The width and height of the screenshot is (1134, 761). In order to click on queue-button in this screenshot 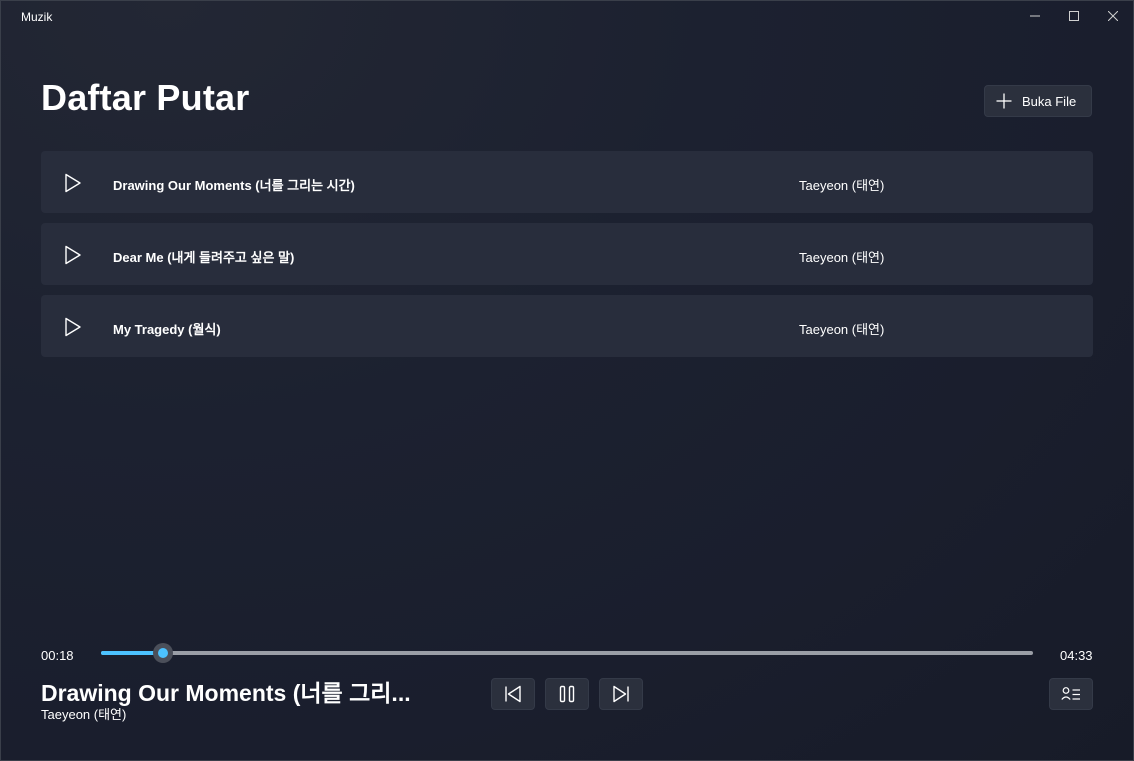, I will do `click(1071, 694)`.